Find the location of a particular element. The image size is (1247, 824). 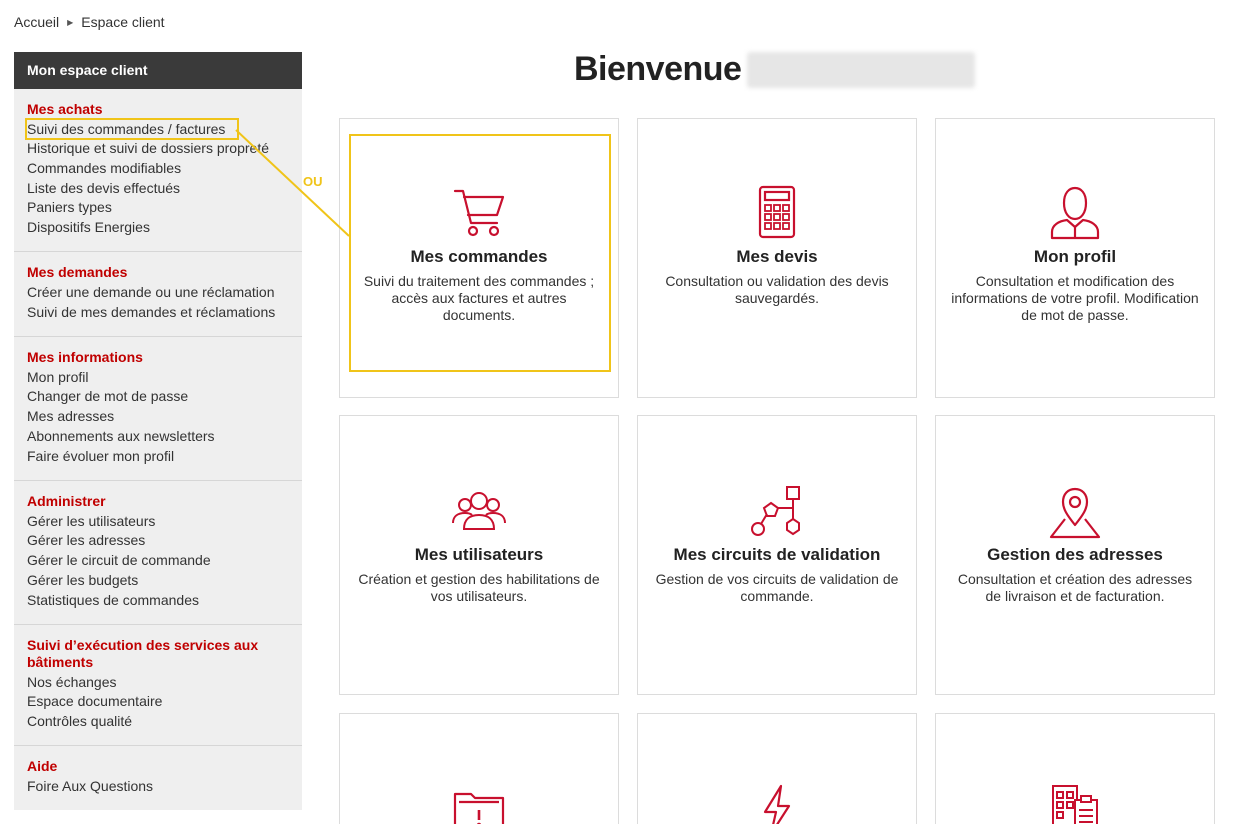

sidebar-link-newsletters: Abonnements aux newsletters is located at coordinates (158, 437).